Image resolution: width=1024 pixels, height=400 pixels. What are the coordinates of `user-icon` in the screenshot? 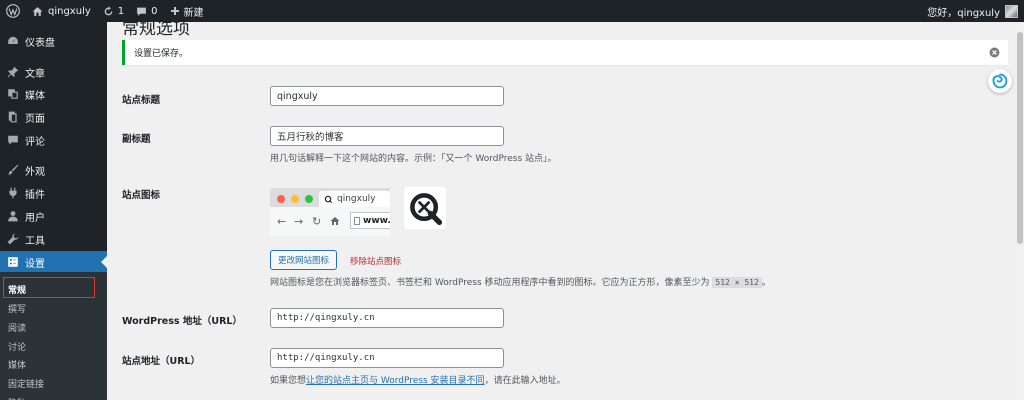 It's located at (13, 216).